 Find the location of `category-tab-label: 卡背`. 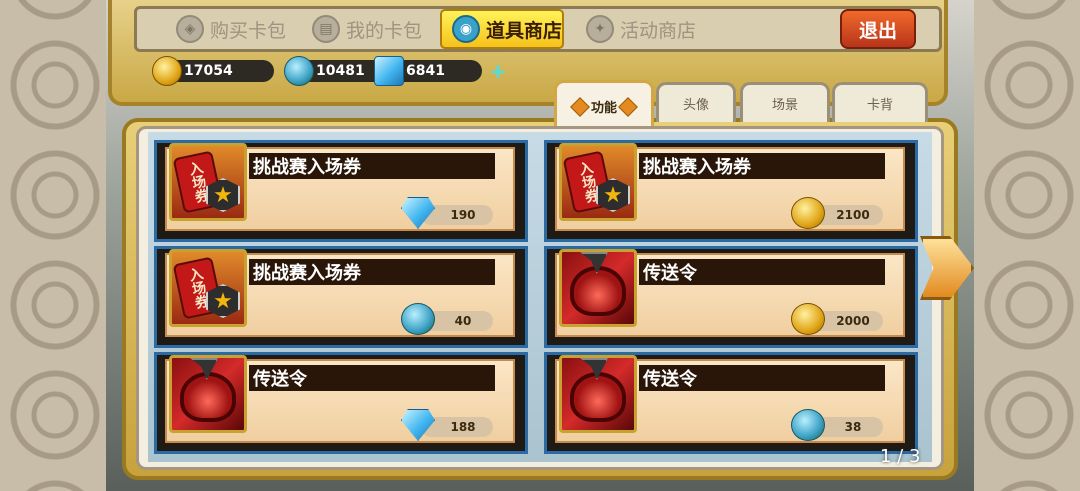

category-tab-label: 卡背 is located at coordinates (879, 105).